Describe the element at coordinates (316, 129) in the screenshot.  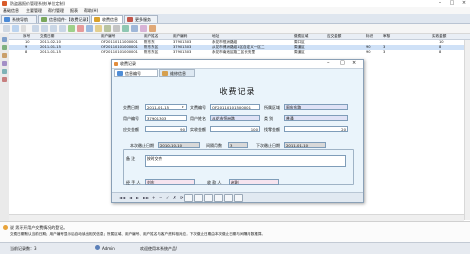
I see `change-field: 20` at that location.